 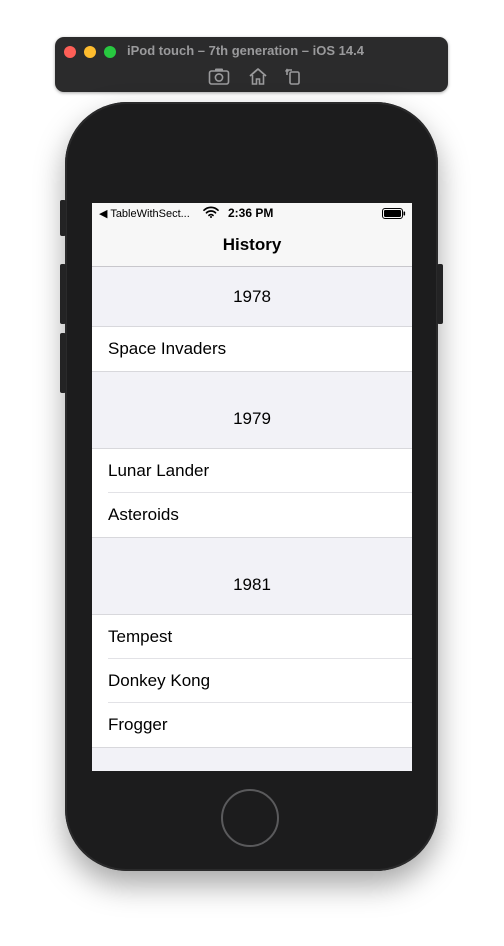 What do you see at coordinates (138, 724) in the screenshot?
I see `row-label: Frogger` at bounding box center [138, 724].